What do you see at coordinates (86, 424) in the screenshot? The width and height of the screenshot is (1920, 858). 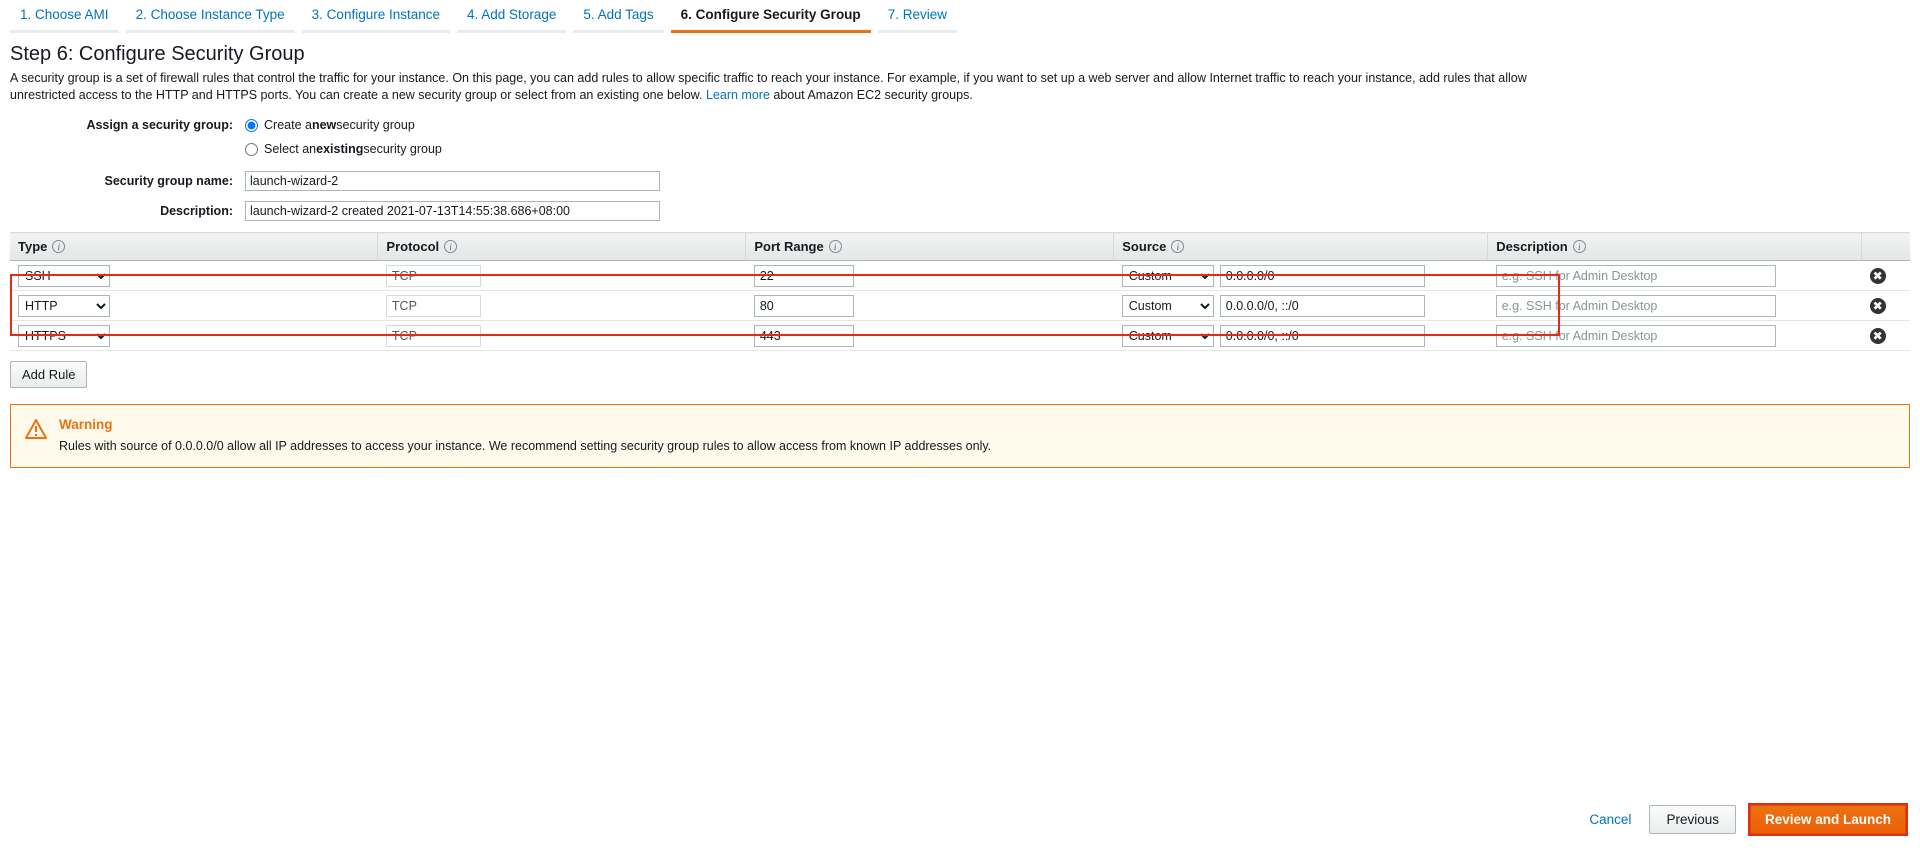 I see `warning-title: Warning` at bounding box center [86, 424].